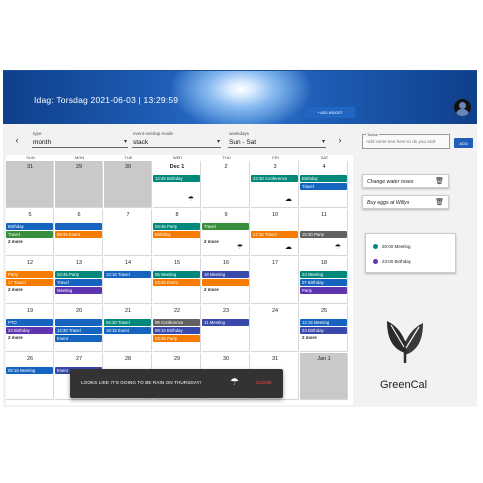  What do you see at coordinates (225, 322) in the screenshot?
I see `calendar-event: 11 Meeting` at bounding box center [225, 322].